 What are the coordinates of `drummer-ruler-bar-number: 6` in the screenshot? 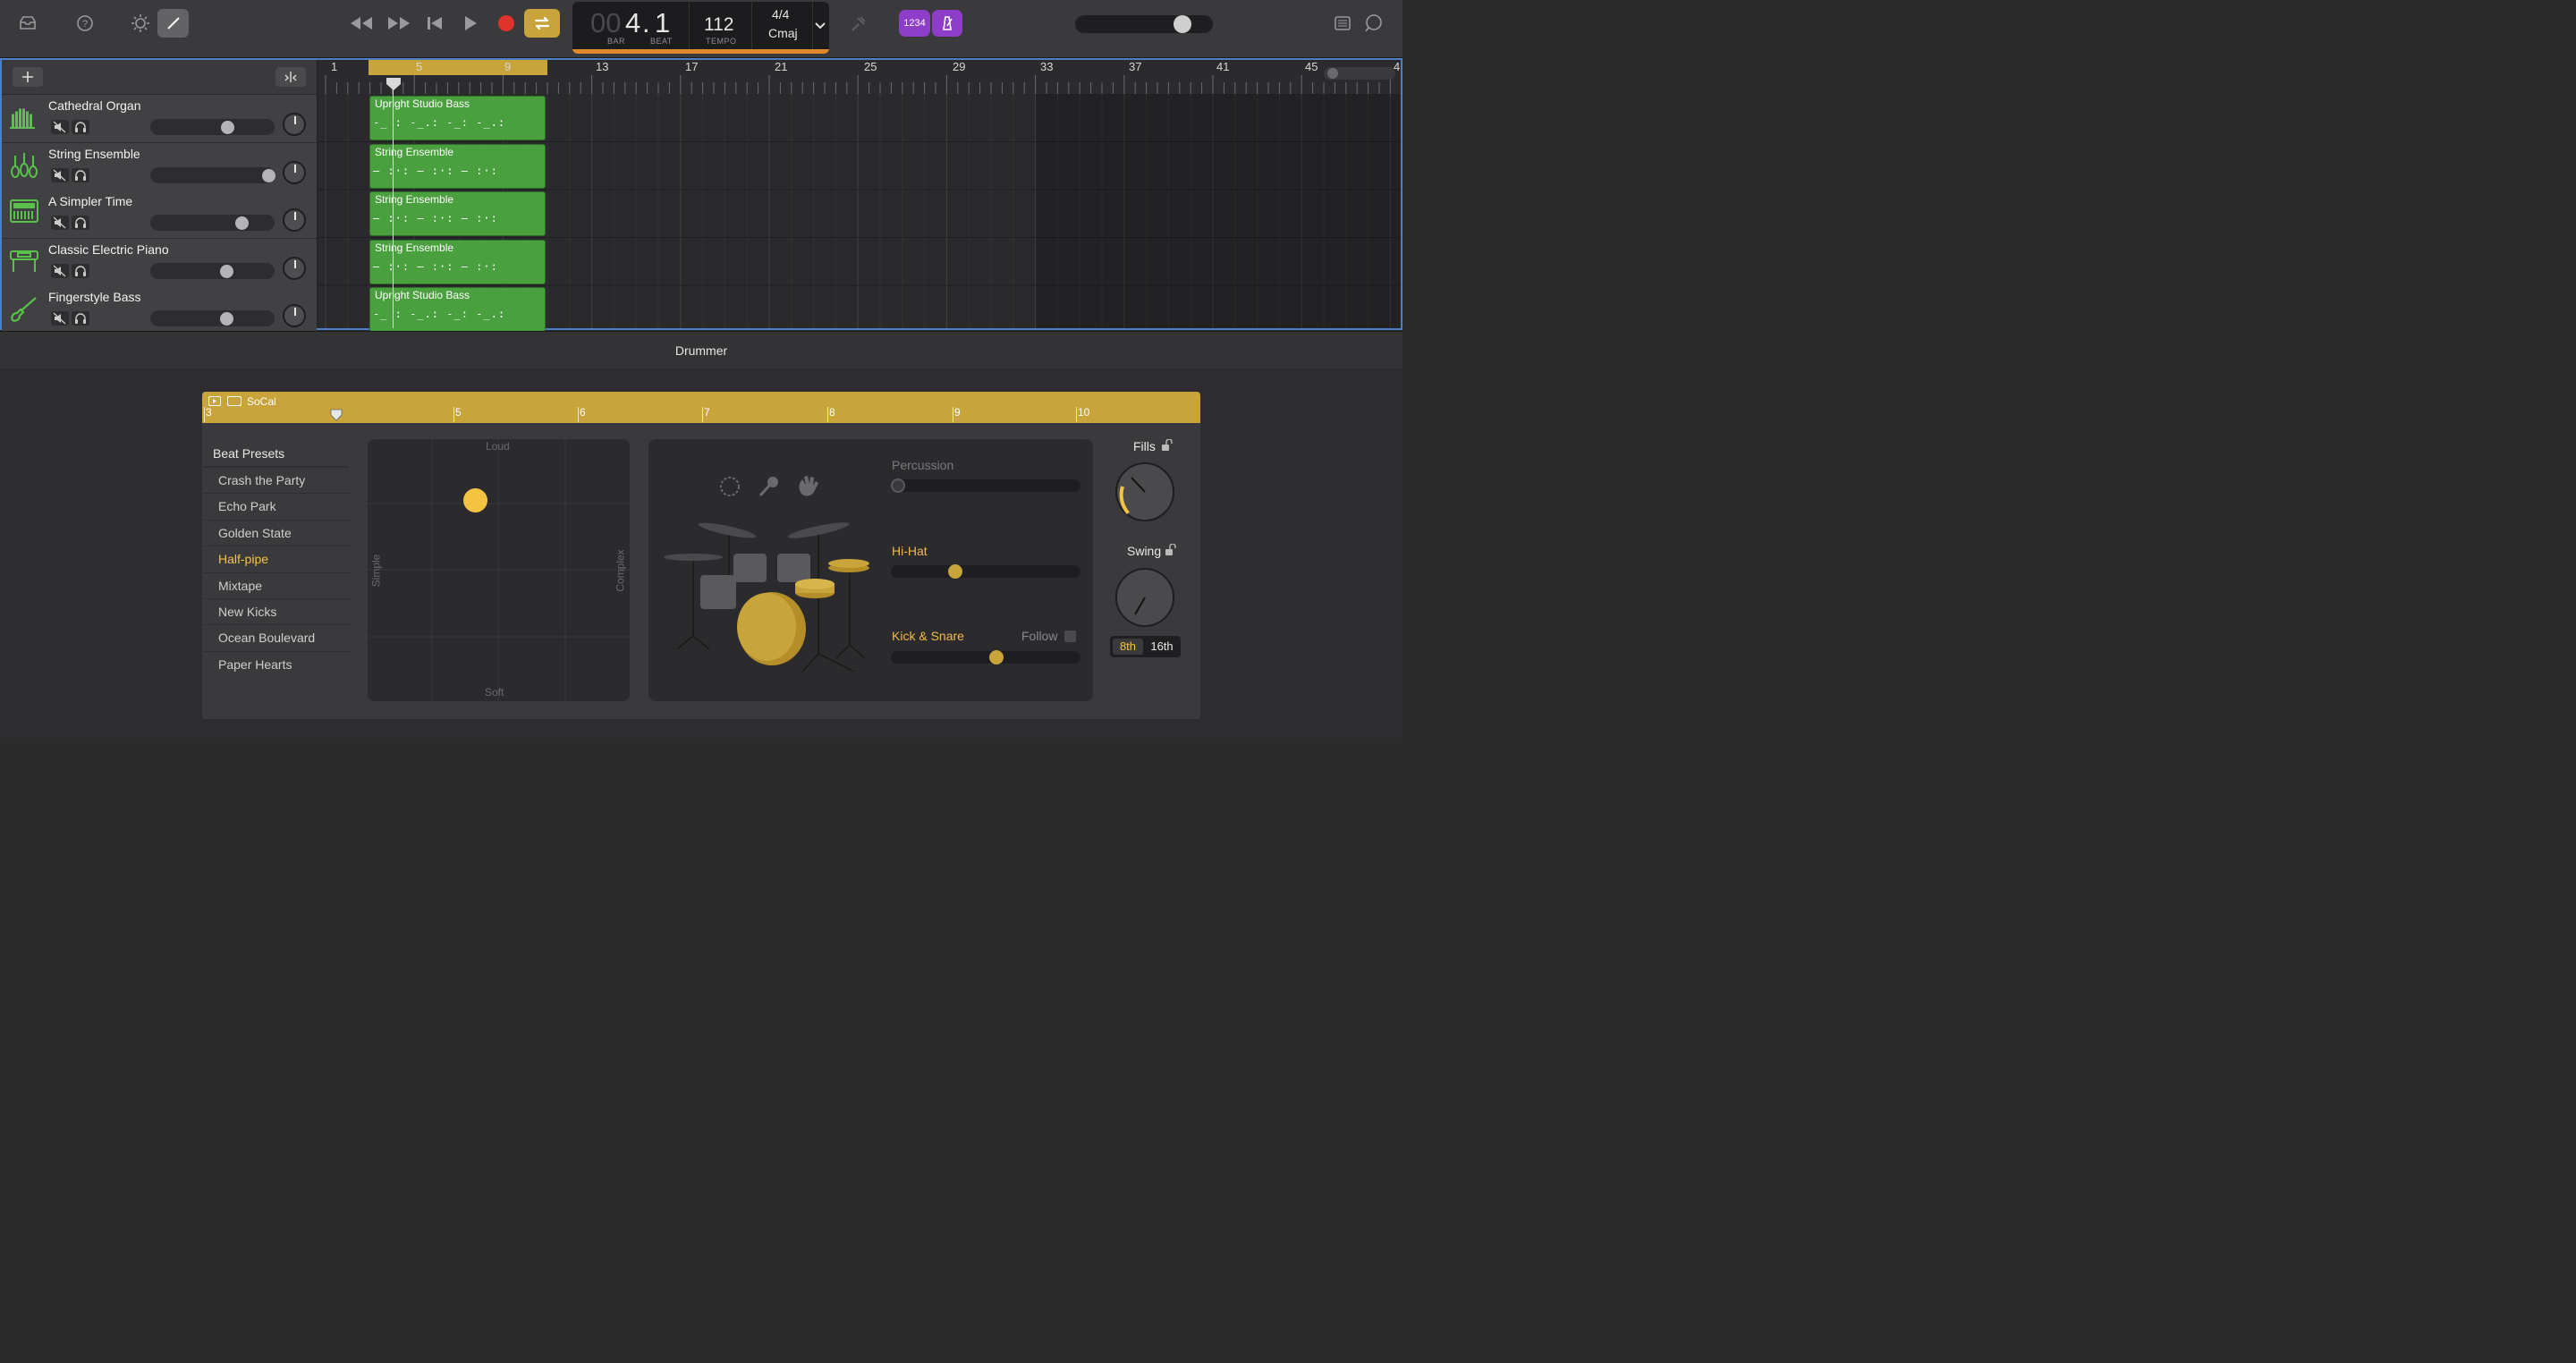 It's located at (583, 413).